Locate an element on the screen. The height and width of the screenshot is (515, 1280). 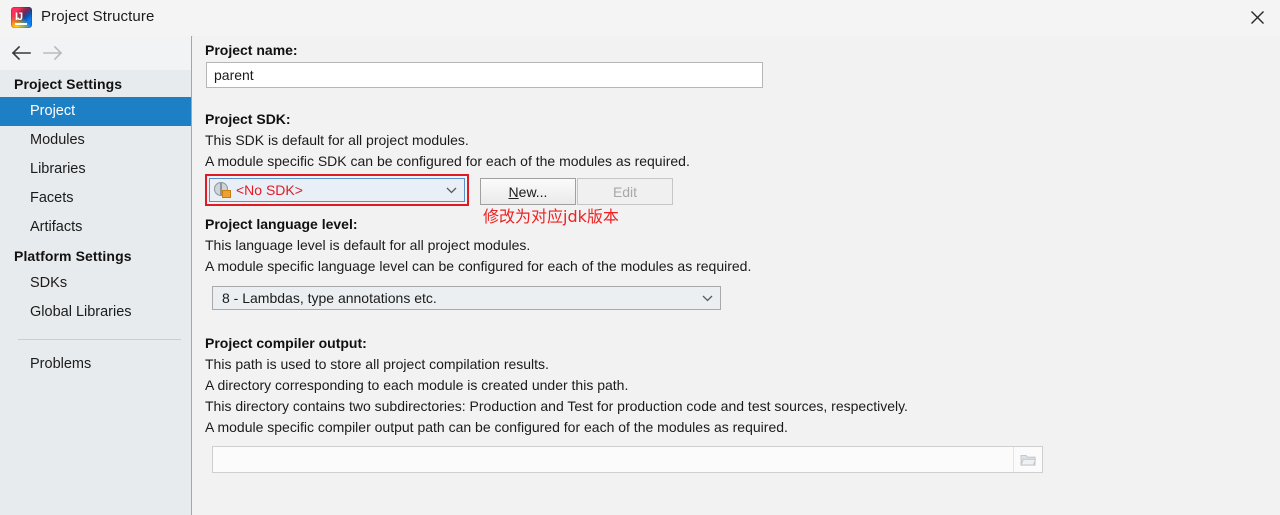
sdk-edit-button-label: Edit is located at coordinates (625, 191).